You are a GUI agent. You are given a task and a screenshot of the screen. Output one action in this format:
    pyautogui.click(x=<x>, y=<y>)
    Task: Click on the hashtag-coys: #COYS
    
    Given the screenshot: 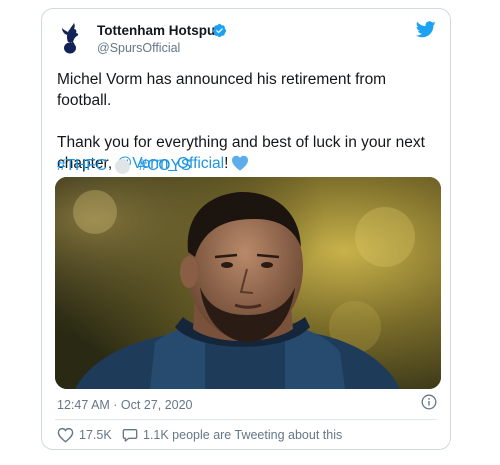 What is the action you would take?
    pyautogui.click(x=165, y=166)
    